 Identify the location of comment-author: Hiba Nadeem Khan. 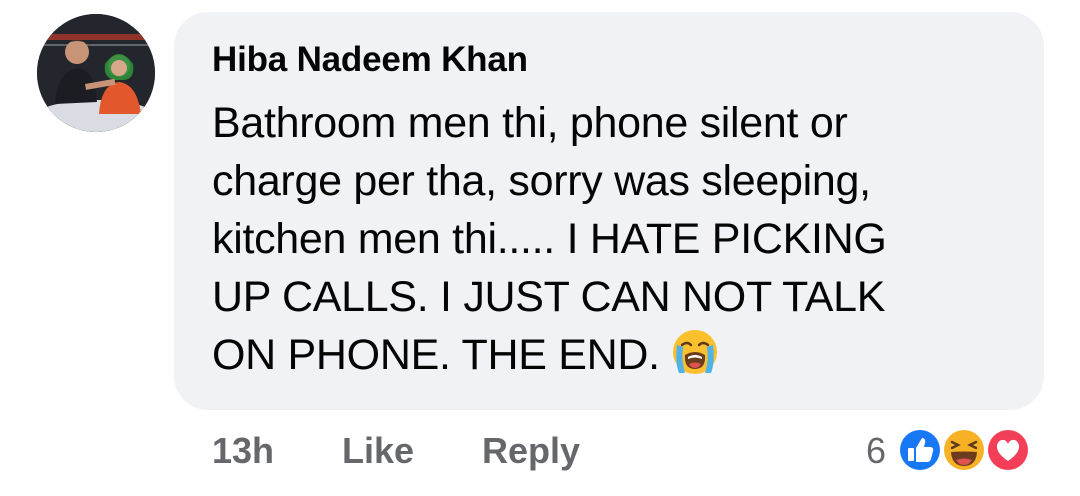
(370, 60).